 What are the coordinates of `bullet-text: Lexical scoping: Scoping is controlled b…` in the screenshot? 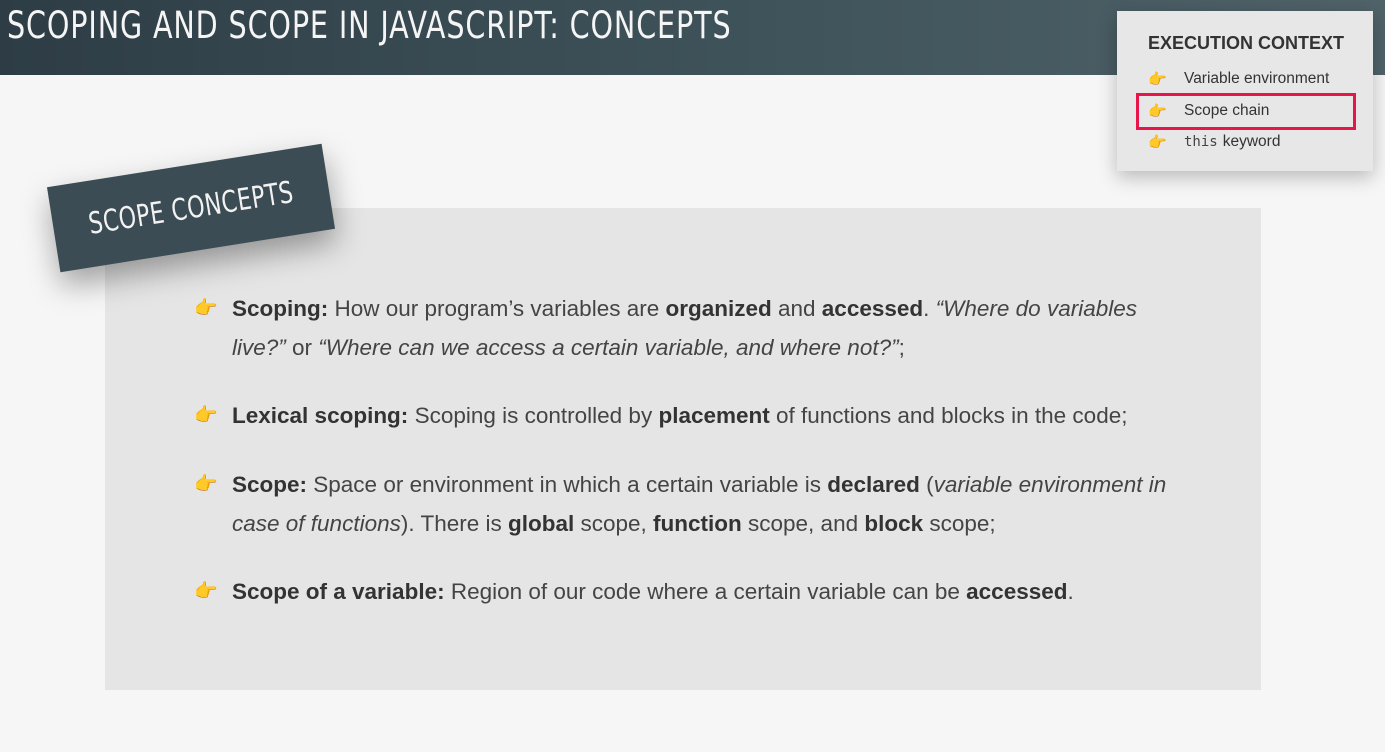 It's located at (680, 415).